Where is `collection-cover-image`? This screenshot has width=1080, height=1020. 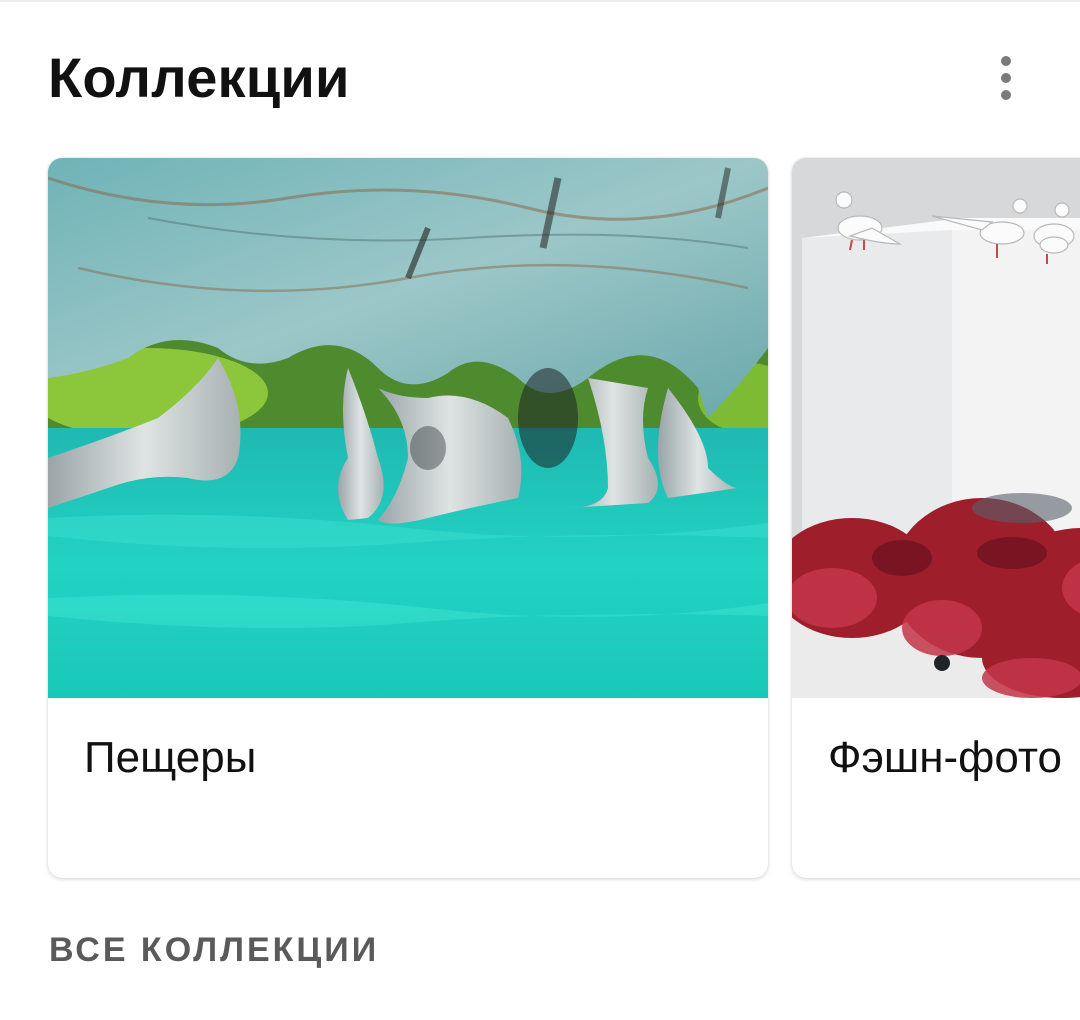
collection-cover-image is located at coordinates (936, 428).